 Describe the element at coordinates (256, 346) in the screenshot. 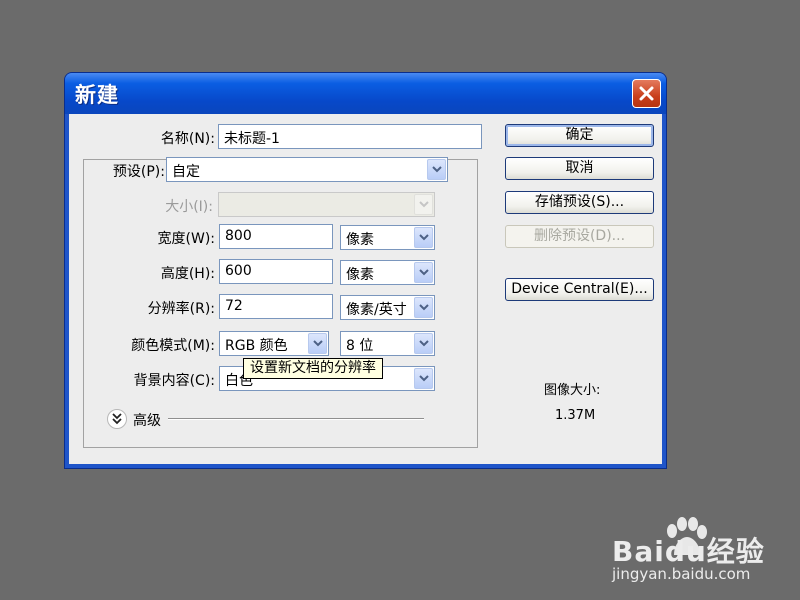

I see `color-mode-value: RGB 颜色` at that location.